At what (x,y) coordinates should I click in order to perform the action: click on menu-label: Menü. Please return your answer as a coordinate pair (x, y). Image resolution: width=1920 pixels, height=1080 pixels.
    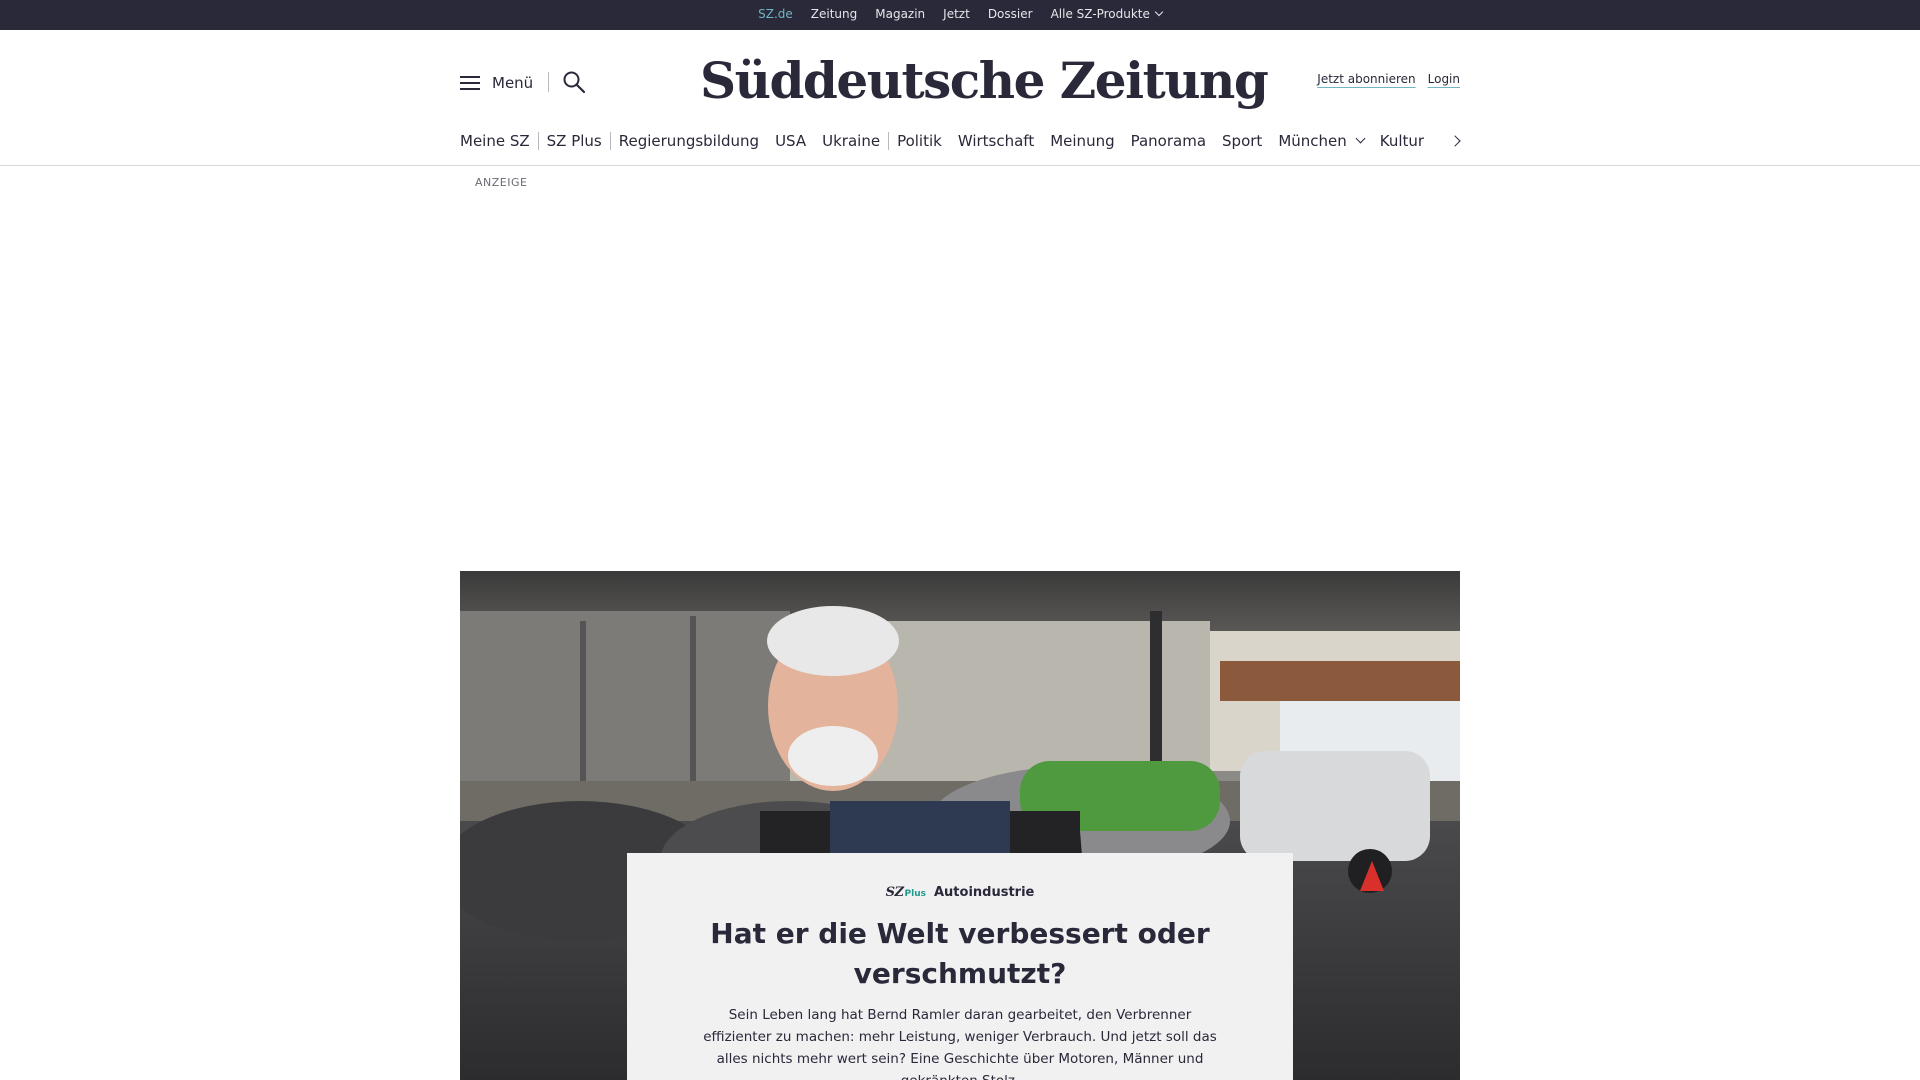
    Looking at the image, I should click on (513, 83).